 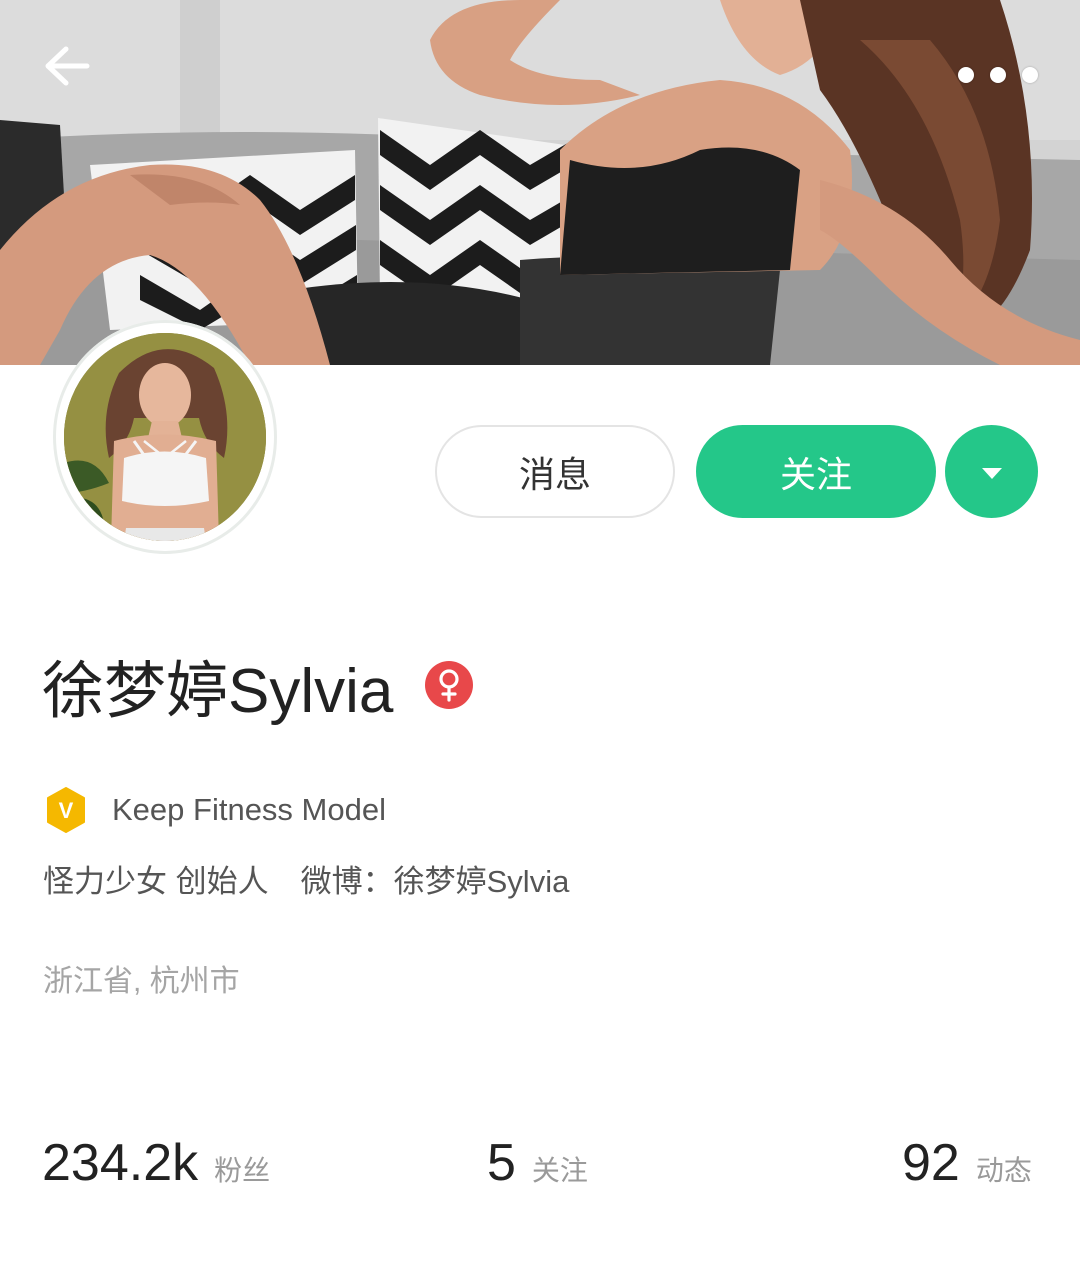 I want to click on stat-fans: 234.2k 粉丝, so click(x=156, y=1168).